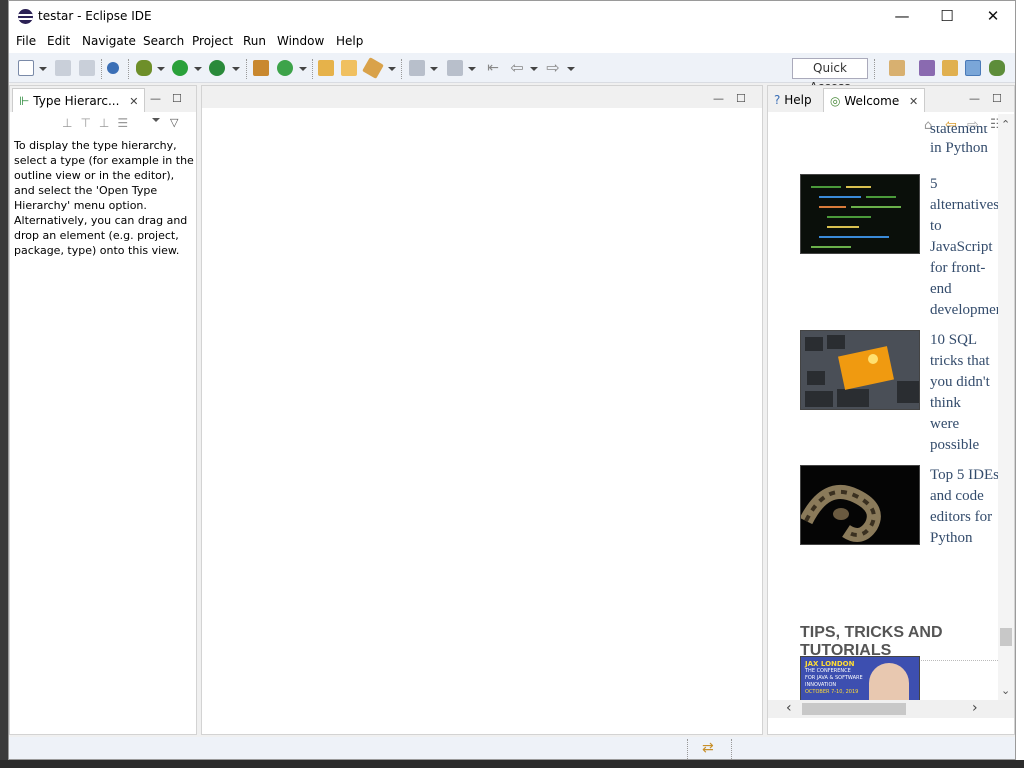  I want to click on tab-type-hierarchy: ⊩ Type Hierarc... ✕, so click(79, 100).